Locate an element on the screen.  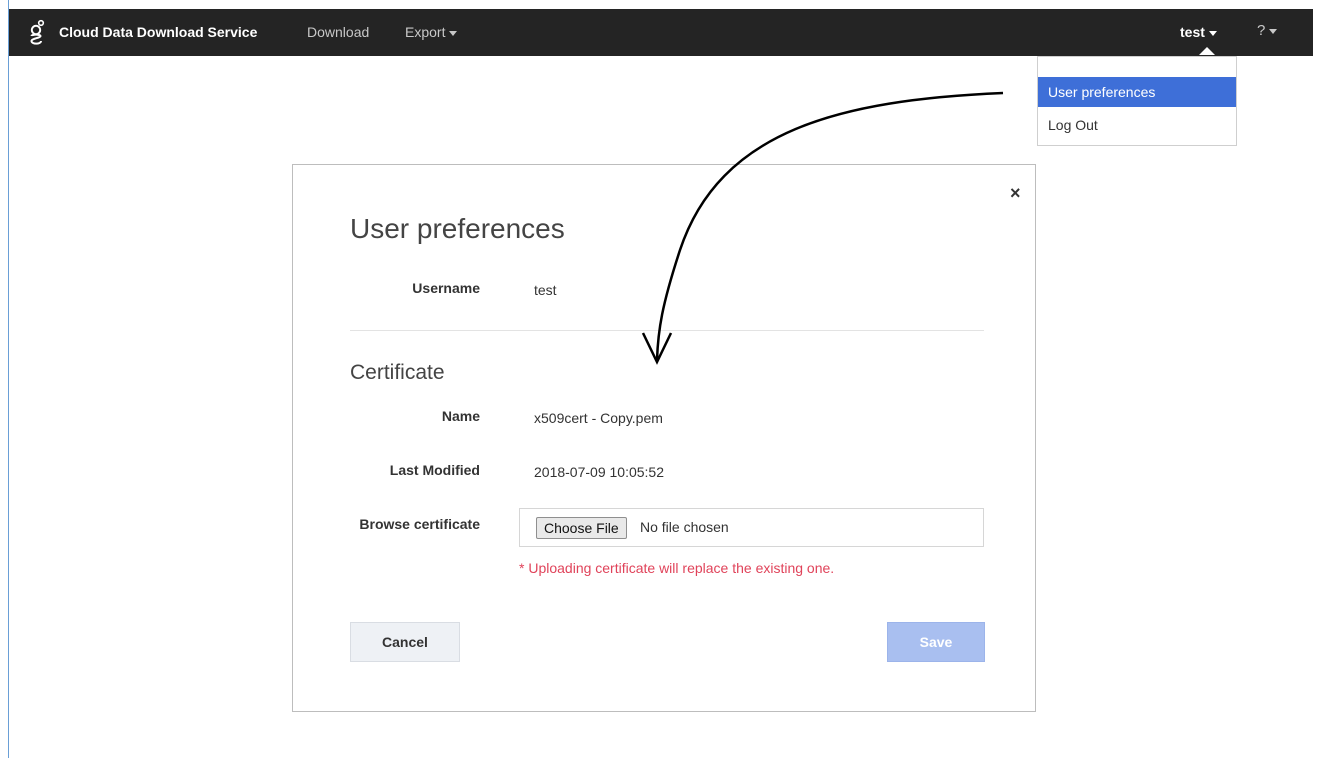
help-icon: ? is located at coordinates (1261, 30).